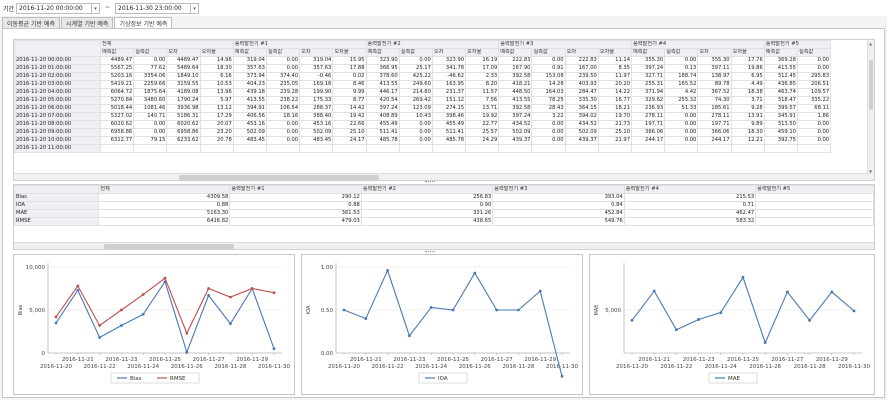 The width and height of the screenshot is (887, 400). What do you see at coordinates (249, 60) in the screenshot?
I see `table-cell: 319.04` at bounding box center [249, 60].